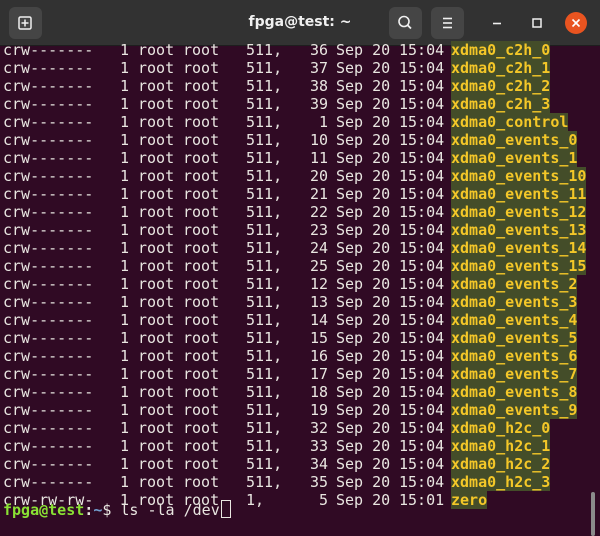 This screenshot has height=536, width=600. Describe the element at coordinates (501, 464) in the screenshot. I see `device-name: xdma0_h2c_2` at that location.